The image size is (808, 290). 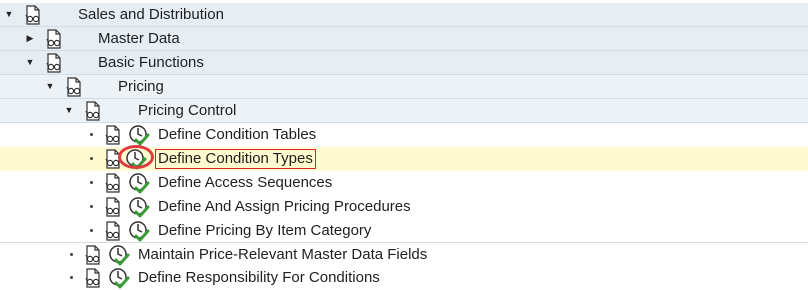 I want to click on tree-item-define-condition-types: Define Condition Types, so click(x=404, y=159).